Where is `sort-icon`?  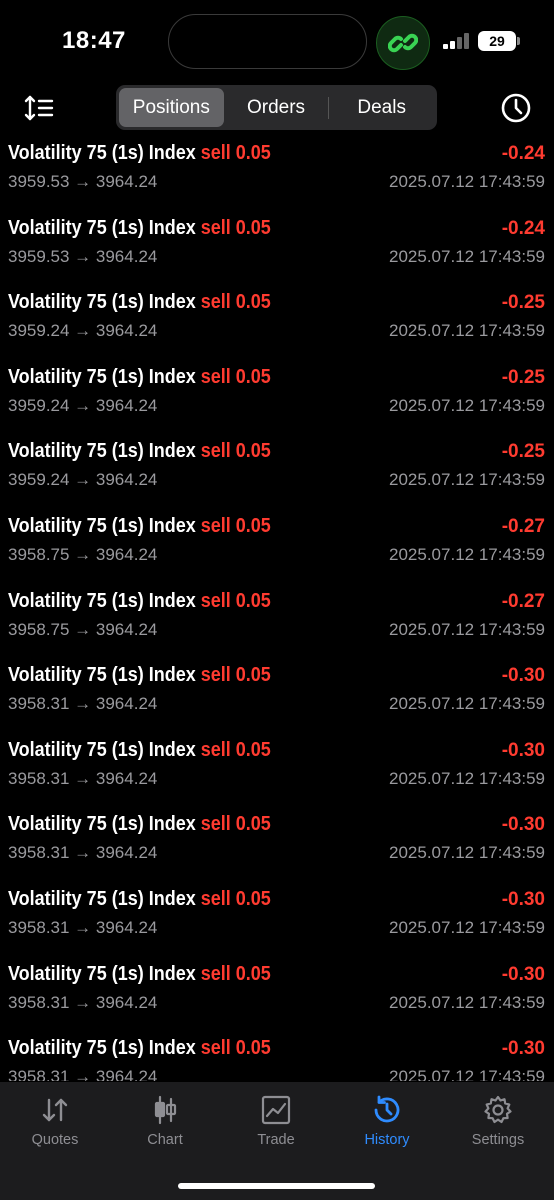
sort-icon is located at coordinates (39, 108).